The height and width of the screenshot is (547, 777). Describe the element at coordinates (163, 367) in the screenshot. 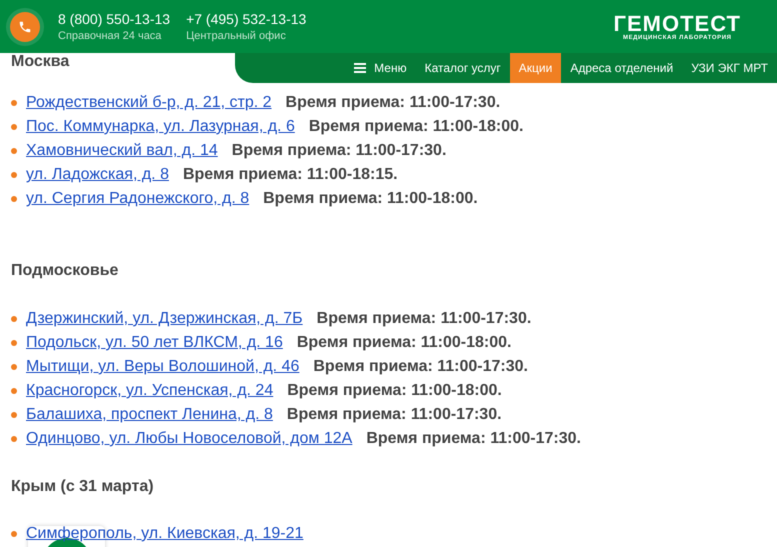

I see `address-link: Мытищи, ул. Веры Волошиной, д. 46` at that location.